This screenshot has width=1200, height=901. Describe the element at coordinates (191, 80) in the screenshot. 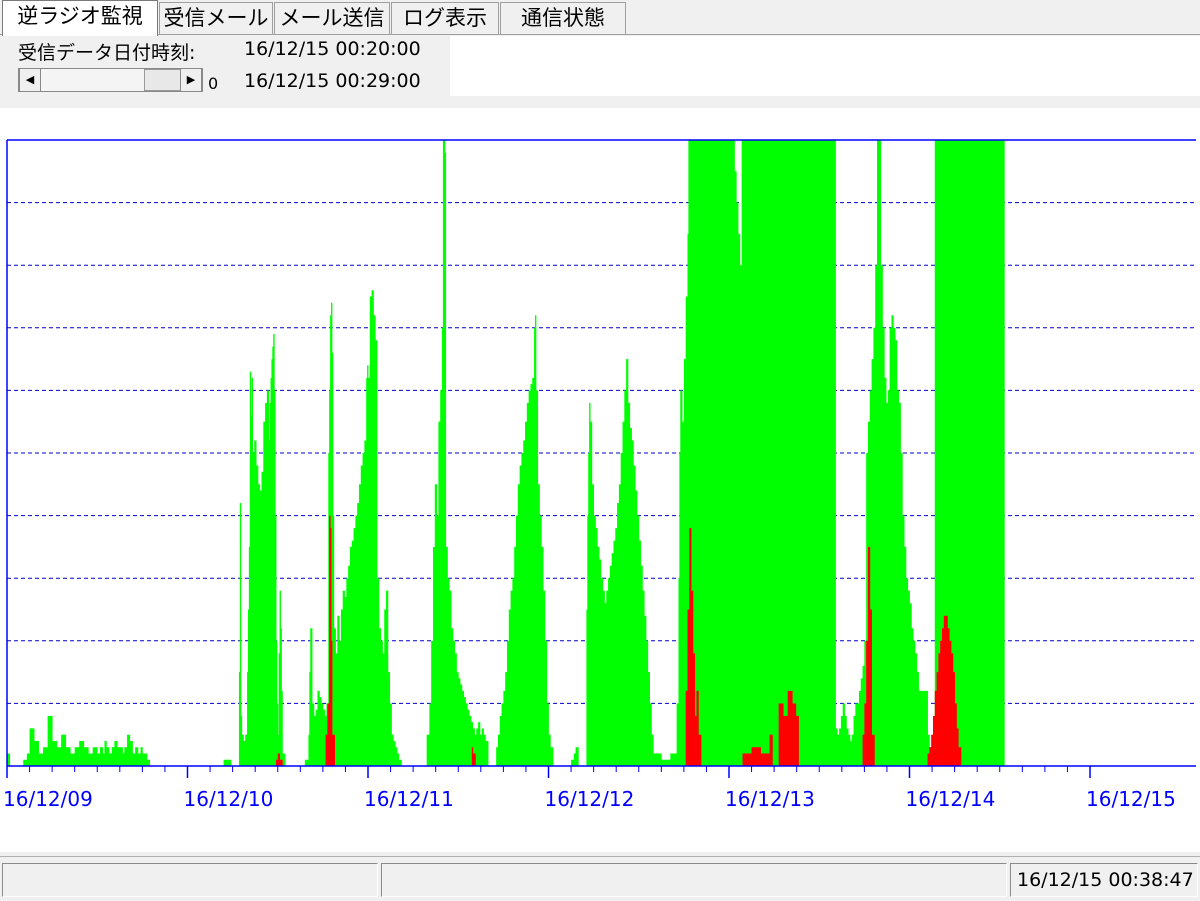

I see `scroll-right-arrow-icon: ▶` at that location.